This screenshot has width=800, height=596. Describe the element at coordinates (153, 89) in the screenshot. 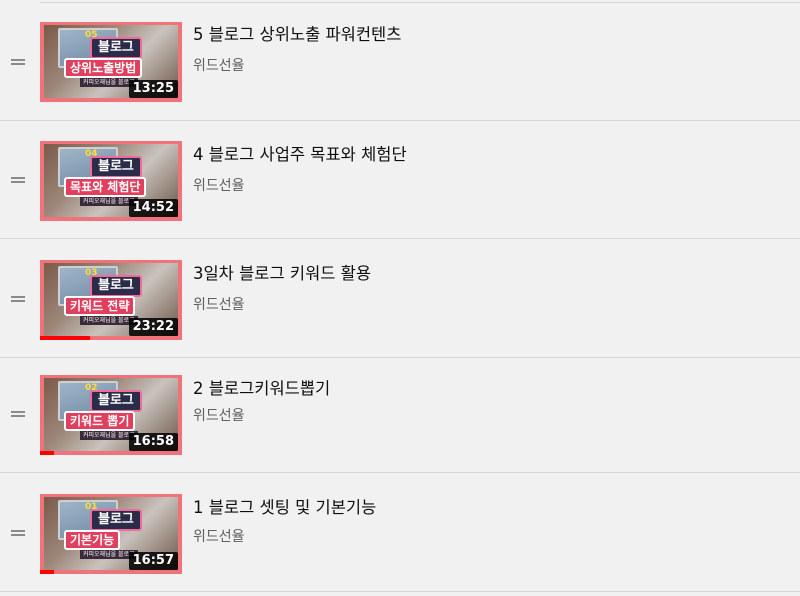

I see `duration-badge: 13:25` at that location.